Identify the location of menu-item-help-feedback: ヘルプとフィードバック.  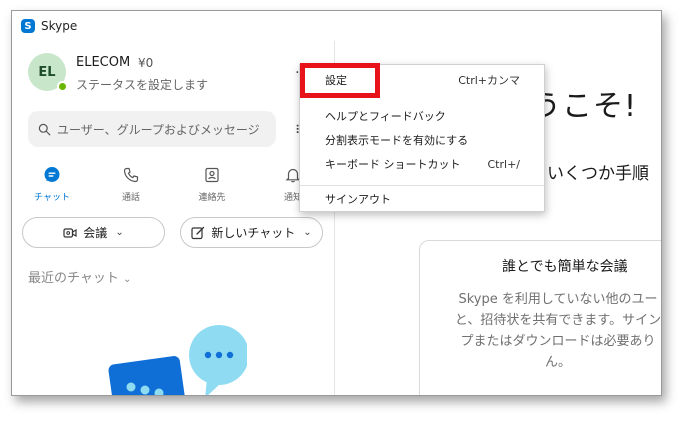
(422, 116).